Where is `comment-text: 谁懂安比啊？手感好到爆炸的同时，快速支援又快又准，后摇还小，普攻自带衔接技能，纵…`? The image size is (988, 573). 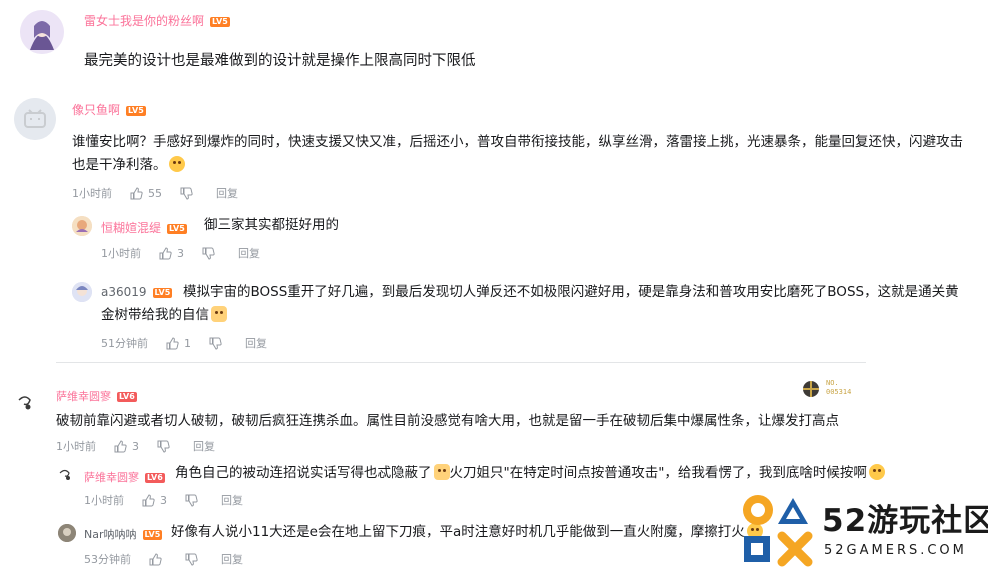 comment-text: 谁懂安比啊？手感好到爆炸的同时，快速支援又快又准，后摇还小，普攻自带衔接技能，纵… is located at coordinates (517, 153).